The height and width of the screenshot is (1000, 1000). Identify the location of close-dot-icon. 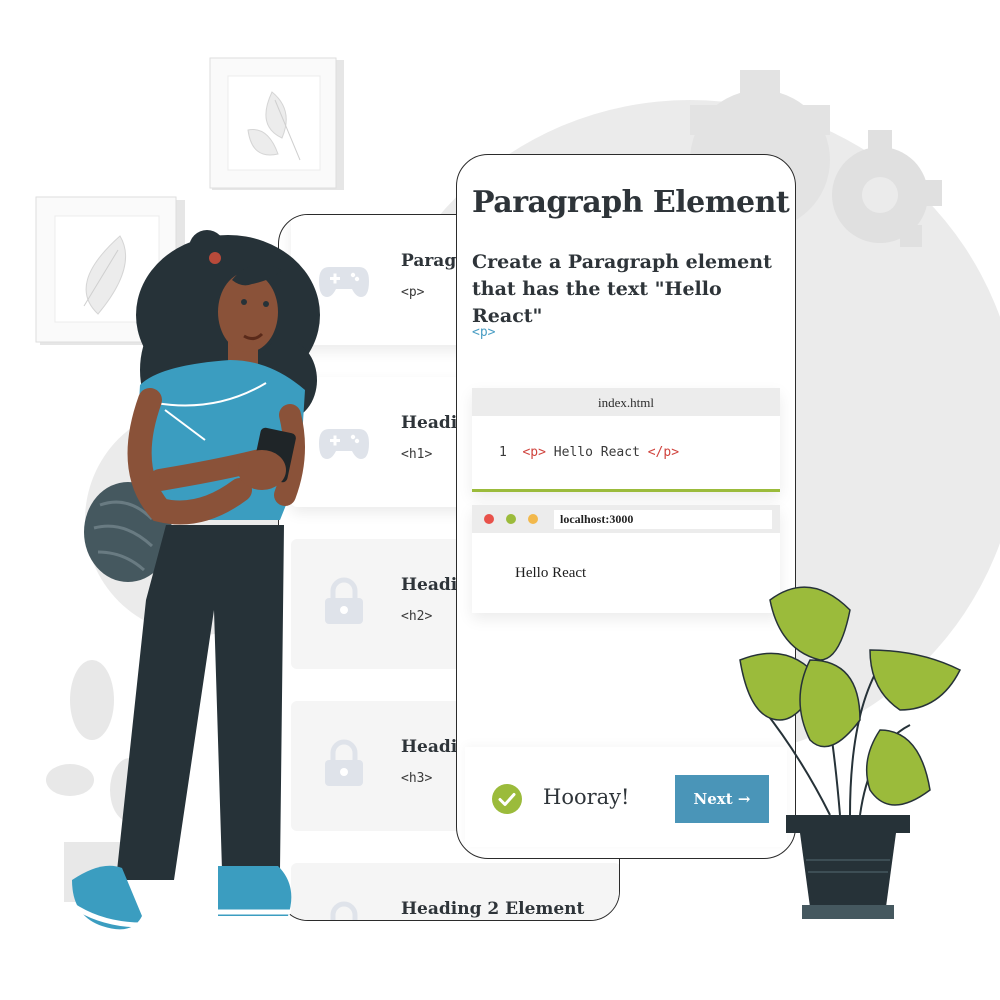
(489, 519).